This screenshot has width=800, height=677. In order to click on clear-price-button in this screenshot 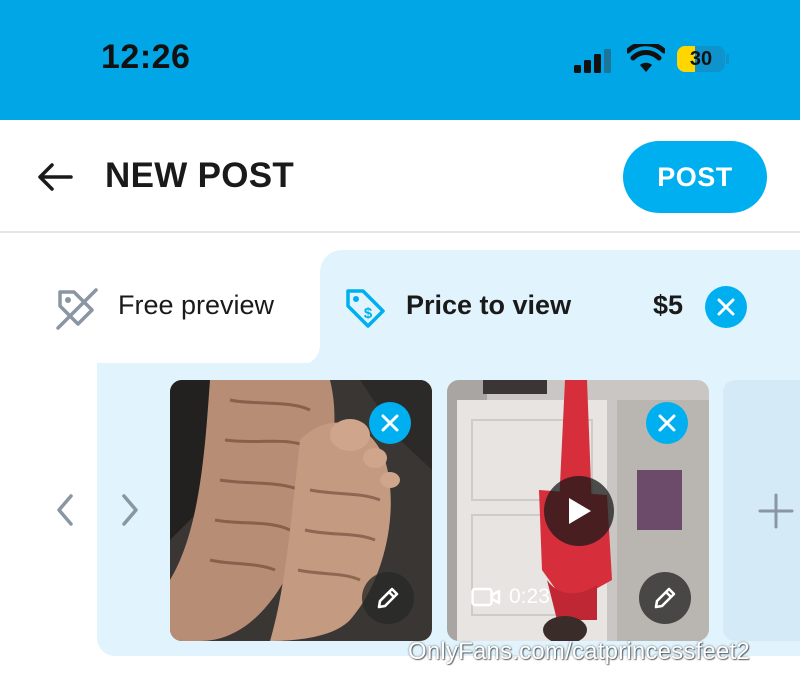, I will do `click(726, 307)`.